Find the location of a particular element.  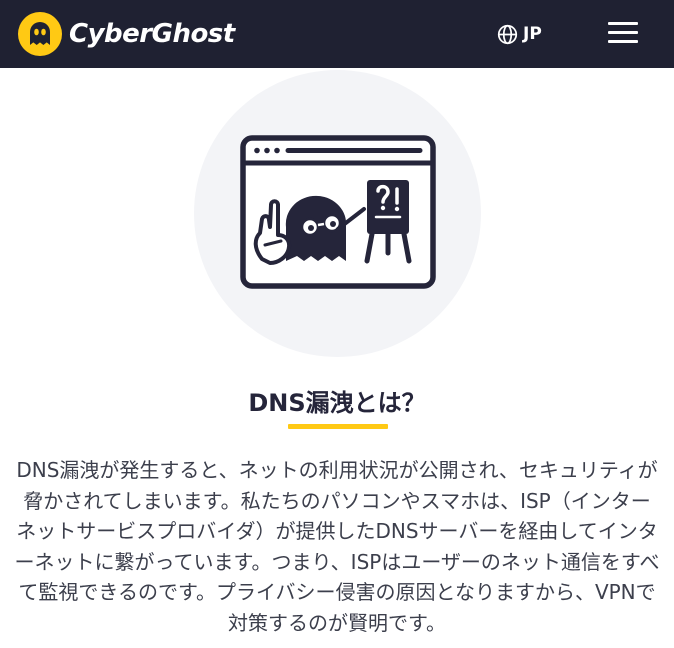

top-navigation-bar: CyberGhost JP is located at coordinates (337, 34).